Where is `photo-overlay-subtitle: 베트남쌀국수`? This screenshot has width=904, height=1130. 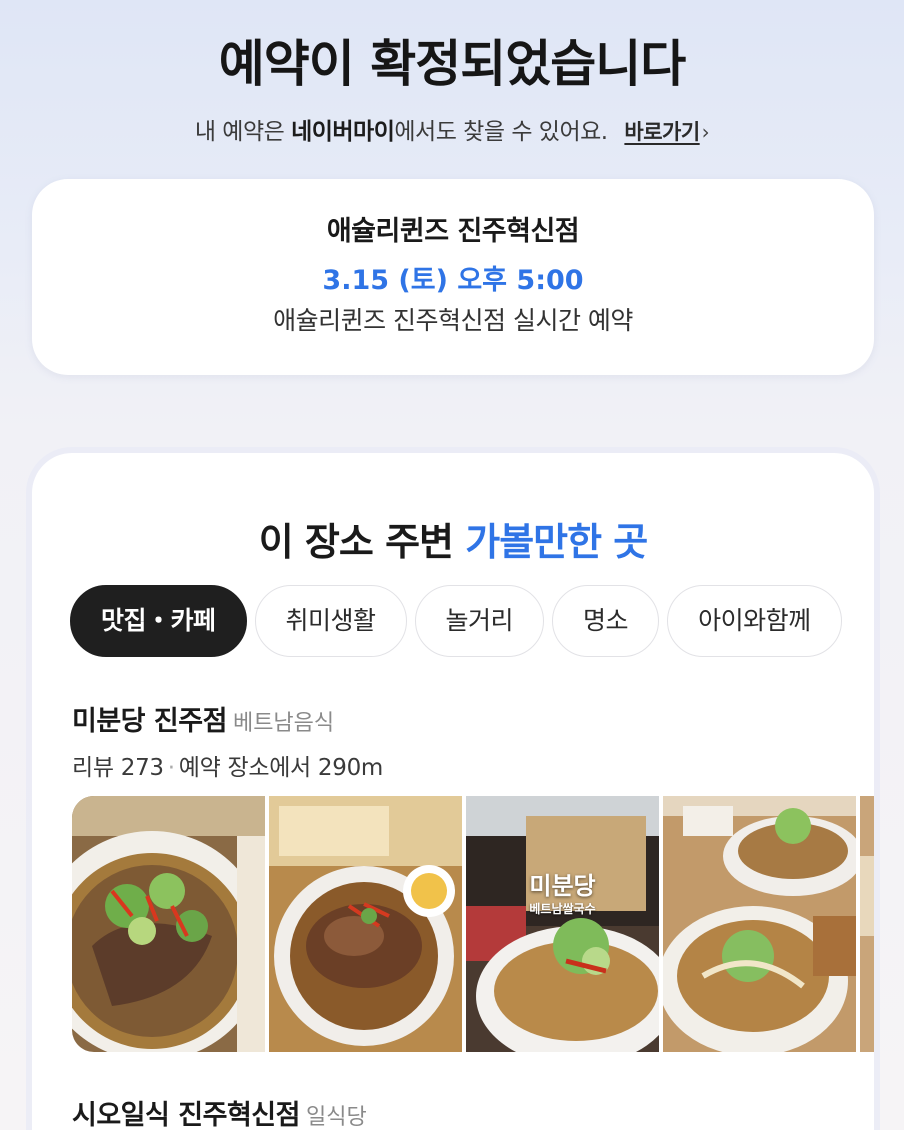
photo-overlay-subtitle: 베트남쌀국수 is located at coordinates (562, 909).